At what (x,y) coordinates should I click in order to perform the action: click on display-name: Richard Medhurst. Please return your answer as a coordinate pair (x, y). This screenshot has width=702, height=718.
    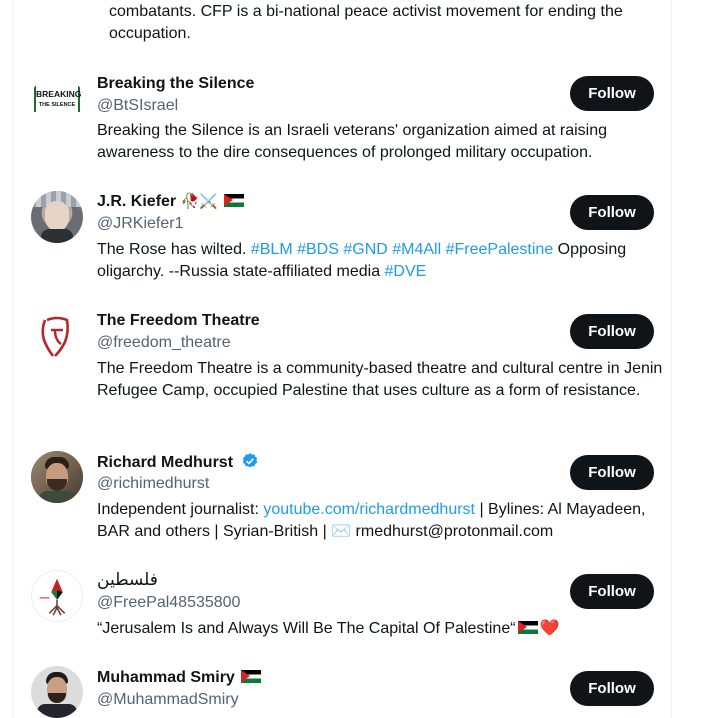
    Looking at the image, I should click on (178, 462).